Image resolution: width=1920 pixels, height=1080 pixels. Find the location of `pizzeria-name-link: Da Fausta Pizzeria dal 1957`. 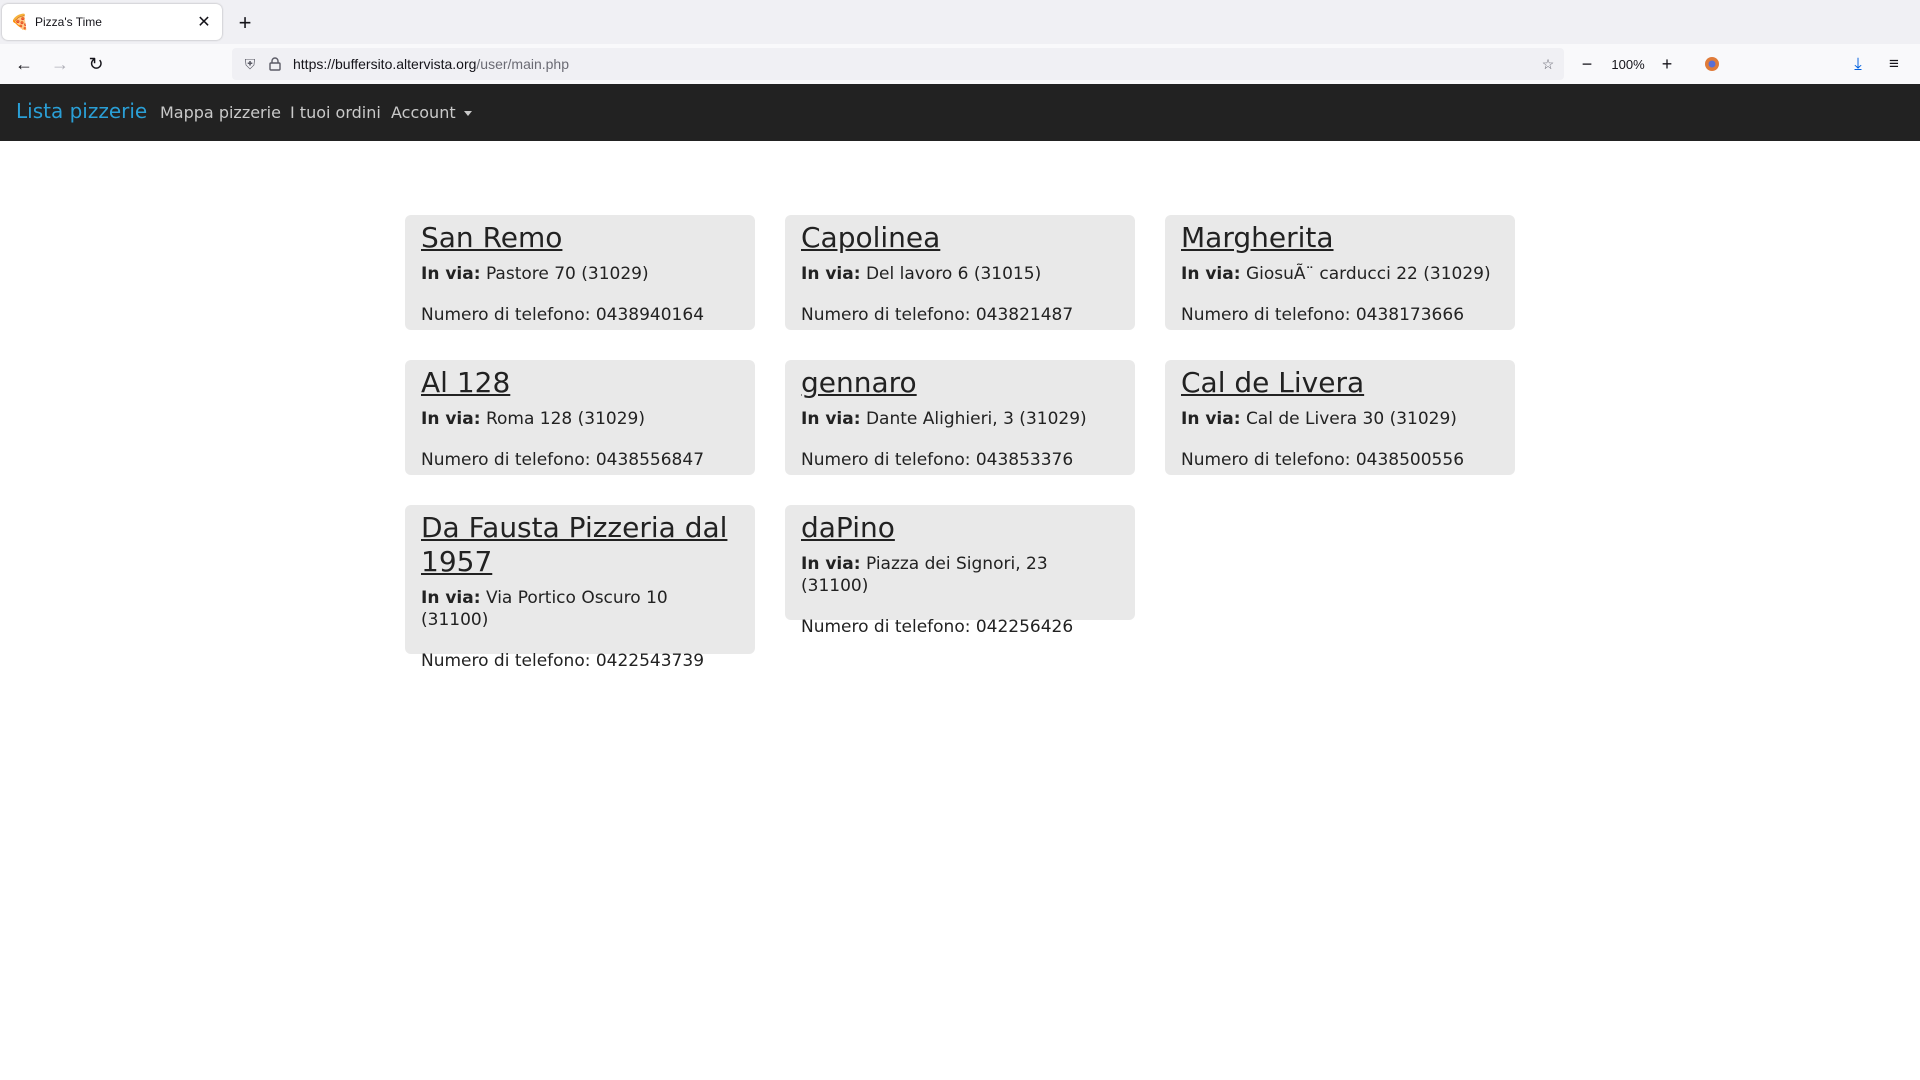

pizzeria-name-link: Da Fausta Pizzeria dal 1957 is located at coordinates (580, 545).